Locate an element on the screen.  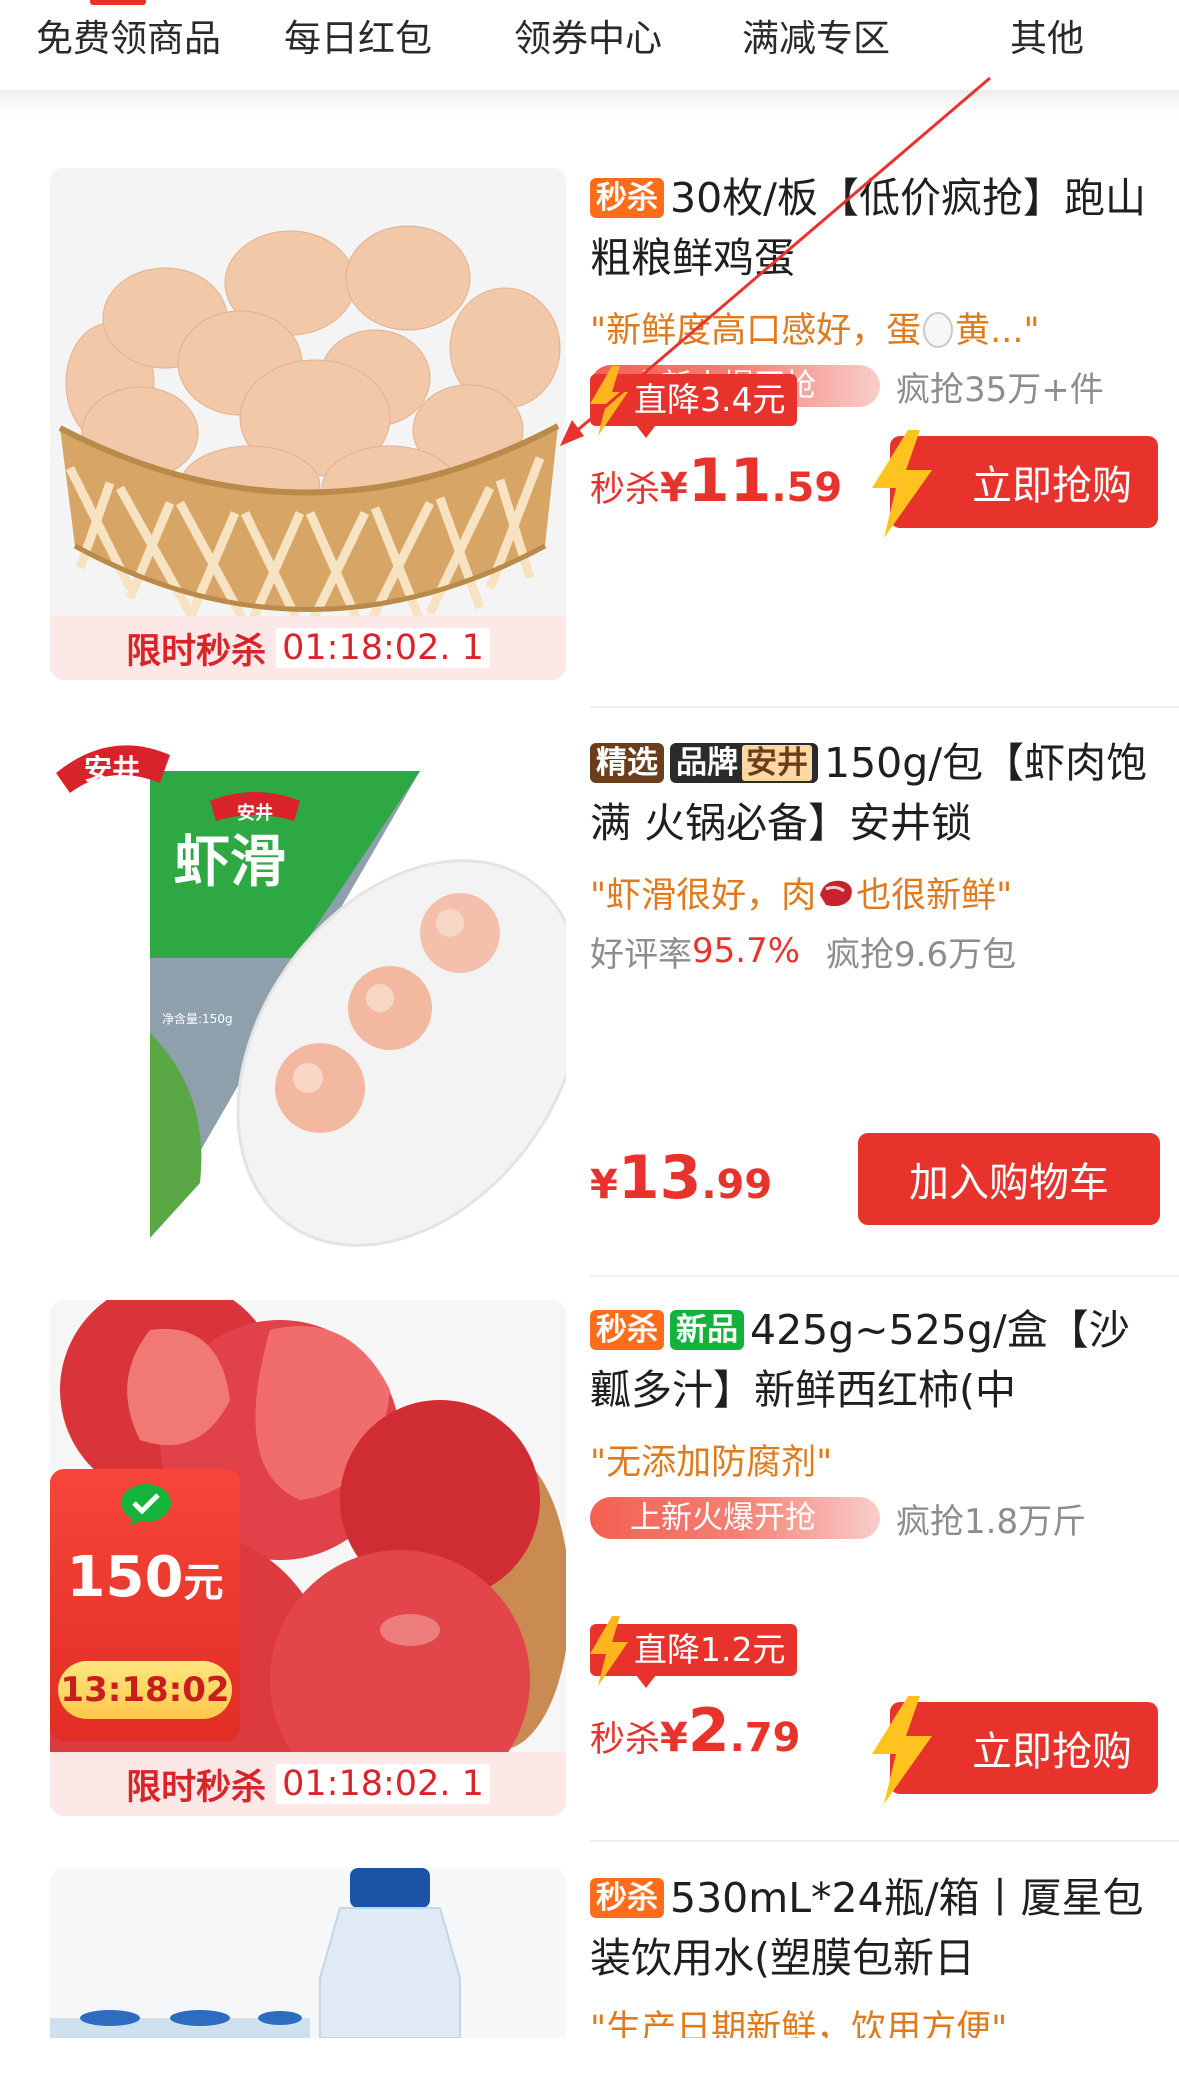
sold-count: 疯抢9.6万包 is located at coordinates (921, 954).